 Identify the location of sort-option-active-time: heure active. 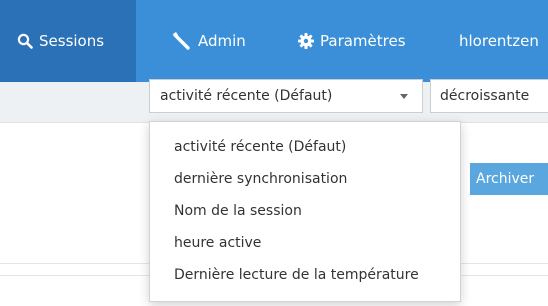
(305, 243).